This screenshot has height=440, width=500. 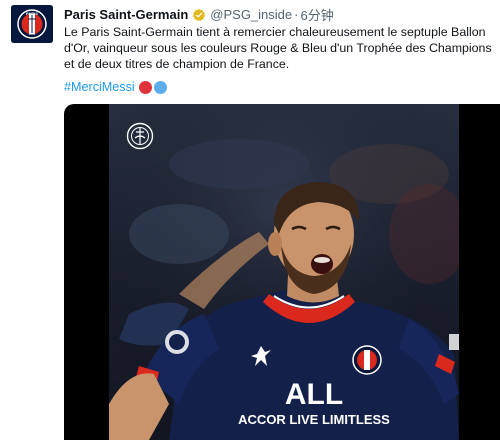 I want to click on svg-text: ACCOR LIVE LIMITLESS, so click(x=314, y=419).